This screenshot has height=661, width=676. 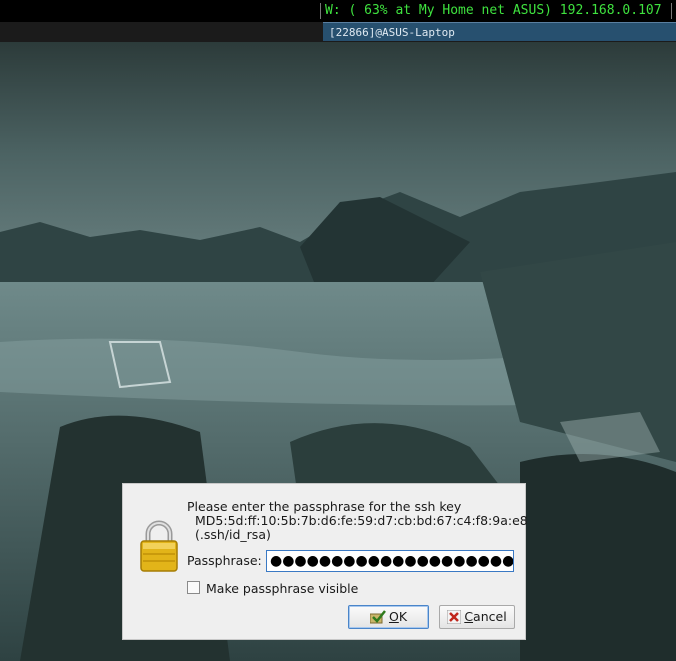 I want to click on passphrase-input: ●●●●●●●●●●●●●●●●●●●●●, so click(x=390, y=561).